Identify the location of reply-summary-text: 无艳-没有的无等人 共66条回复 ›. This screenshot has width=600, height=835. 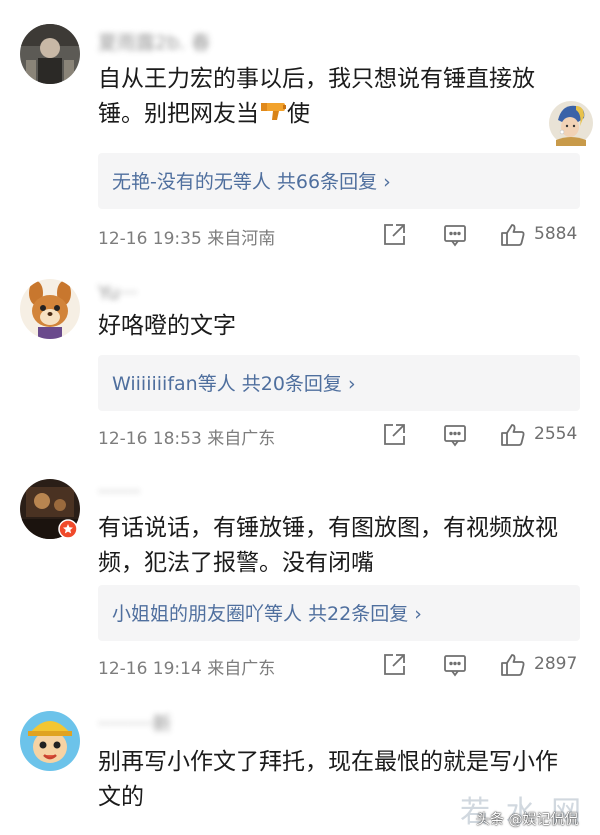
(251, 180).